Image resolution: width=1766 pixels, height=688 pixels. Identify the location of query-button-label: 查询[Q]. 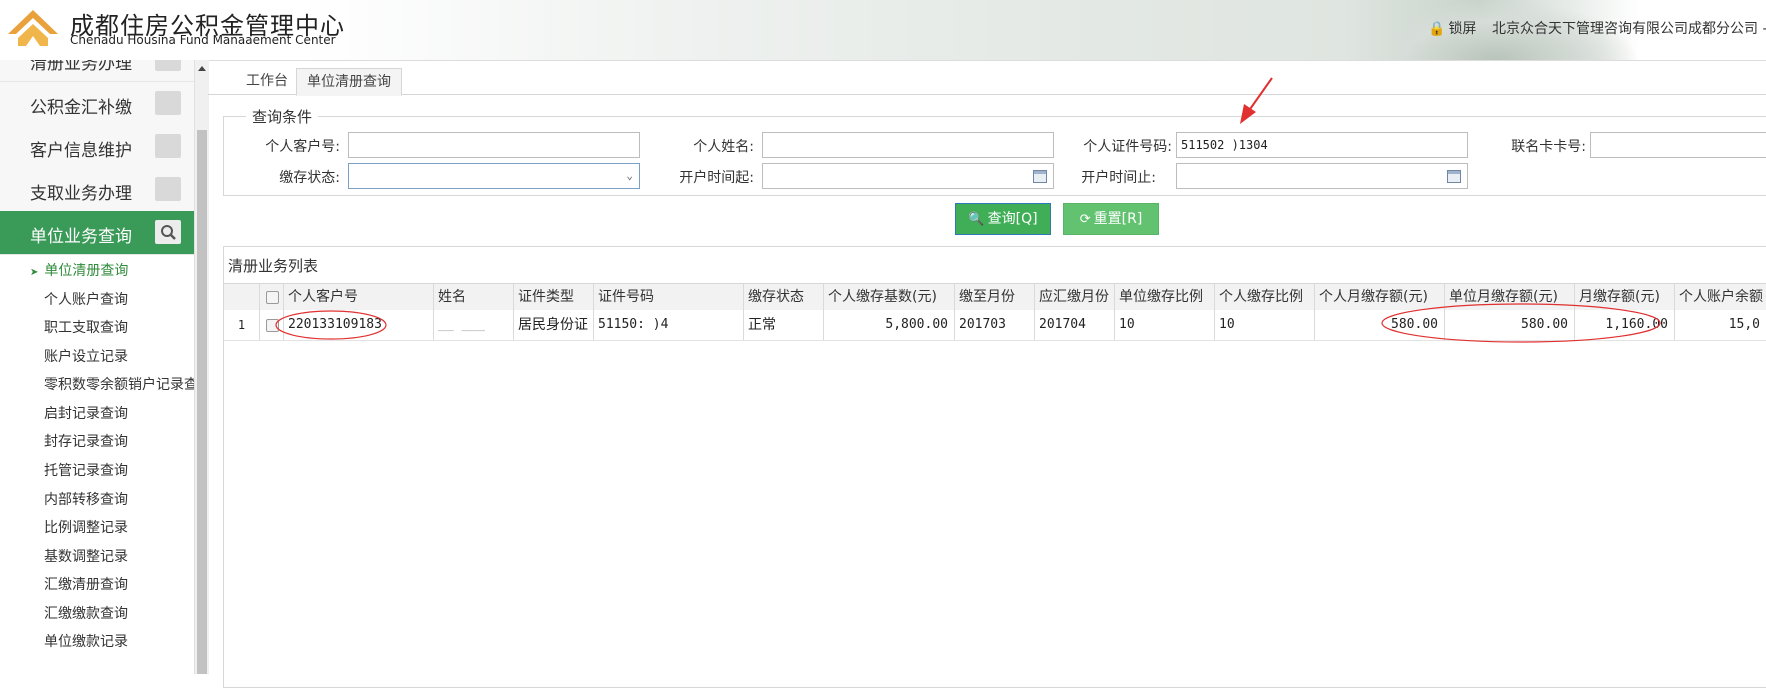
(1012, 219).